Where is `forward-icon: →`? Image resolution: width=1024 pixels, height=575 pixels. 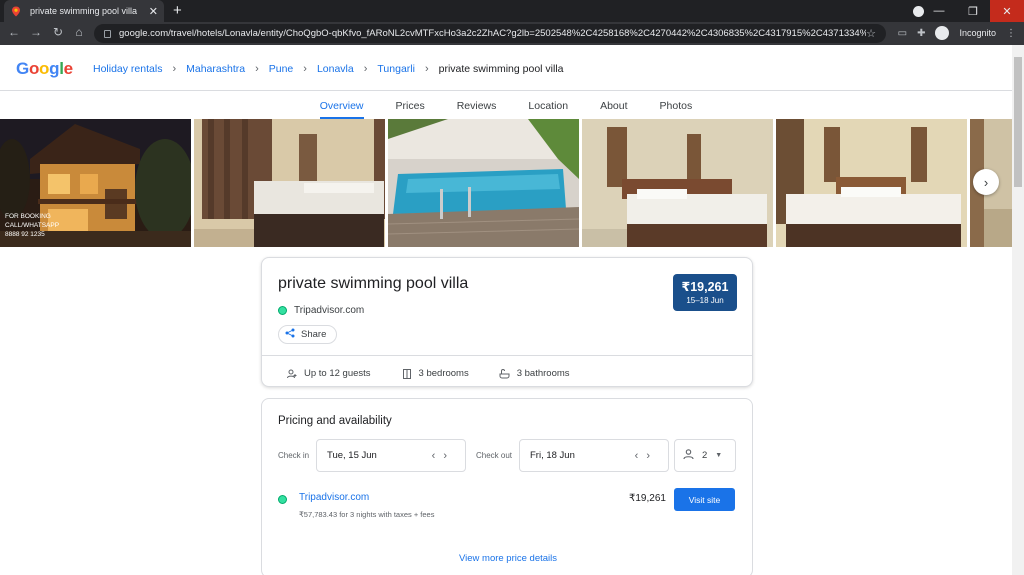 forward-icon: → is located at coordinates (36, 32).